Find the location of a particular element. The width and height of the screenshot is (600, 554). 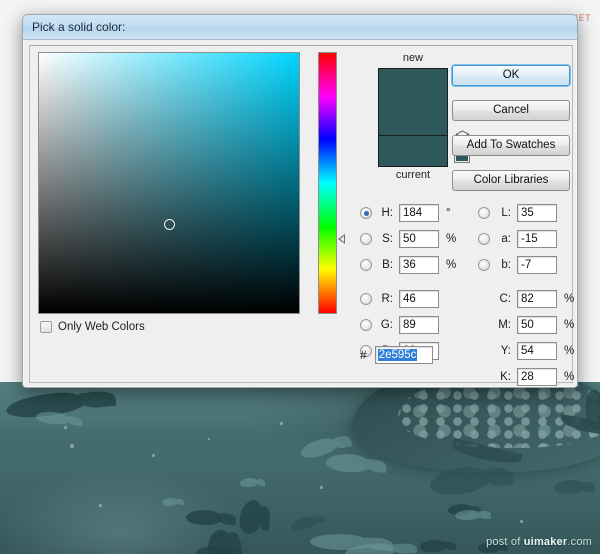

hex-field-row: # 2e595c is located at coordinates (396, 355).